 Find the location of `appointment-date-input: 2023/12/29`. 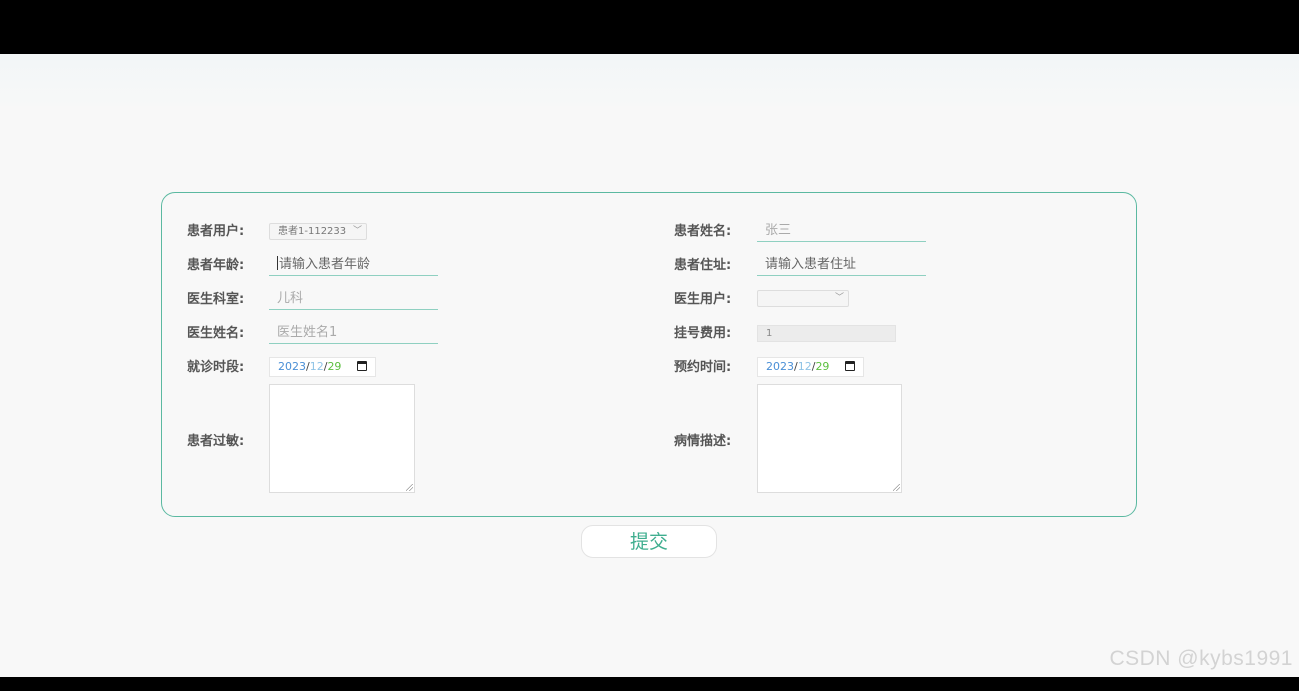

appointment-date-input: 2023/12/29 is located at coordinates (810, 367).